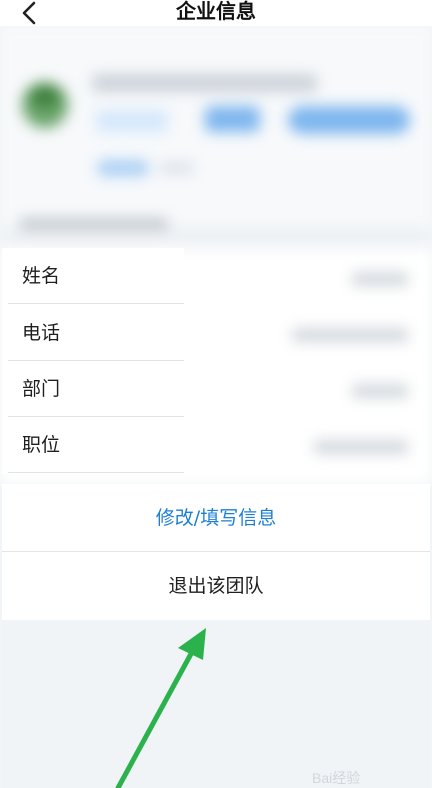  What do you see at coordinates (41, 389) in the screenshot?
I see `field-label: 部门` at bounding box center [41, 389].